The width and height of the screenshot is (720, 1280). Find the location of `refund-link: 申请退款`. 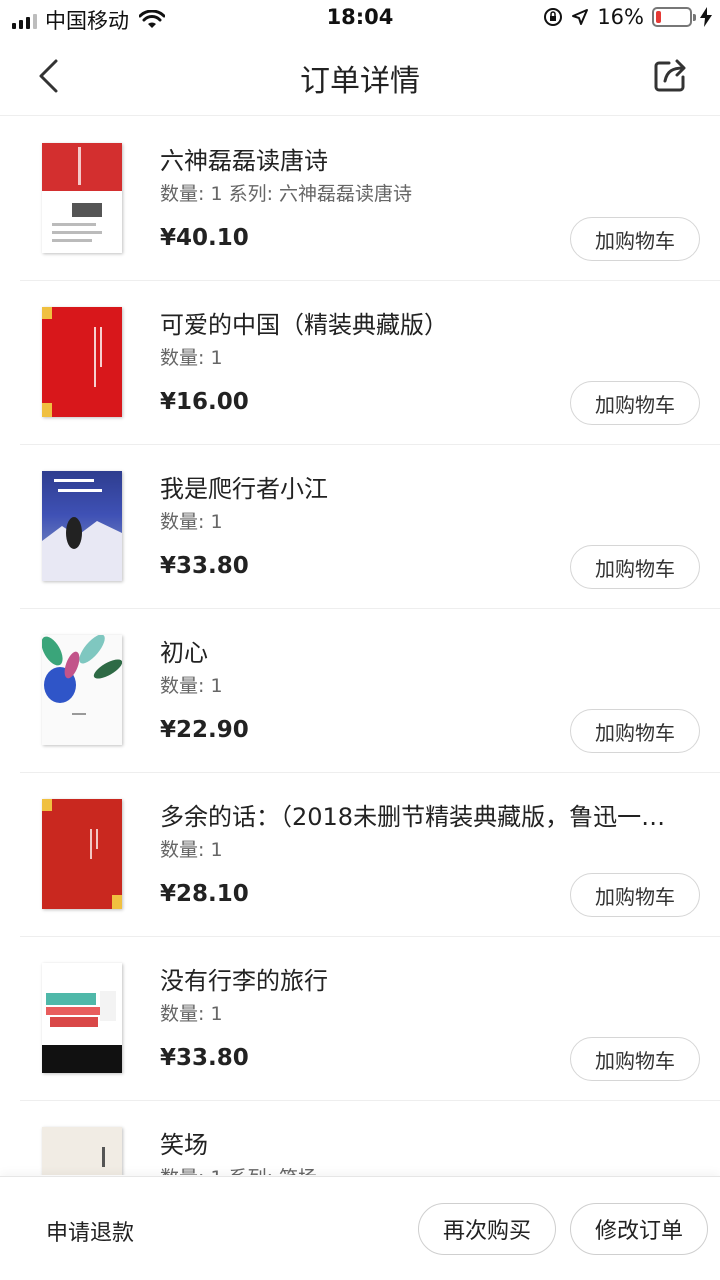

refund-link: 申请退款 is located at coordinates (90, 1231).